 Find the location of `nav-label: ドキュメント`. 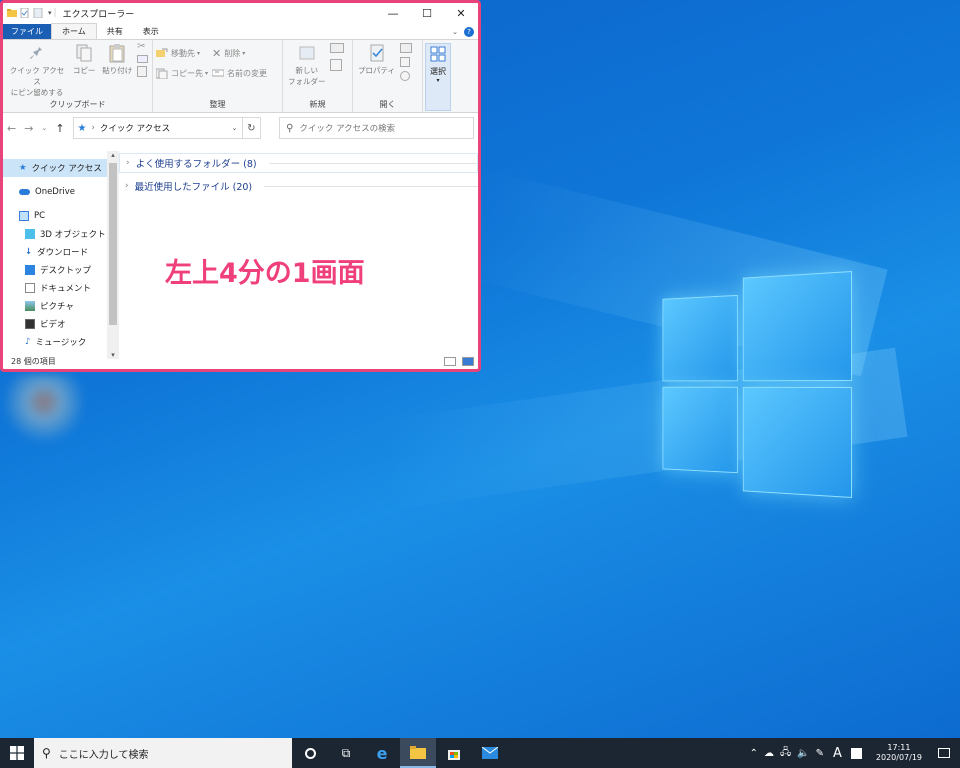

nav-label: ドキュメント is located at coordinates (66, 289).